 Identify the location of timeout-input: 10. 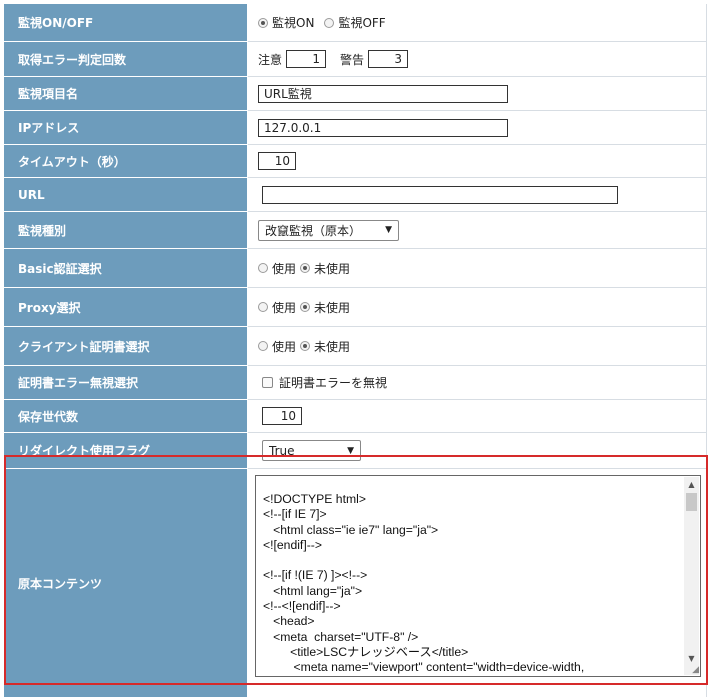
(277, 161).